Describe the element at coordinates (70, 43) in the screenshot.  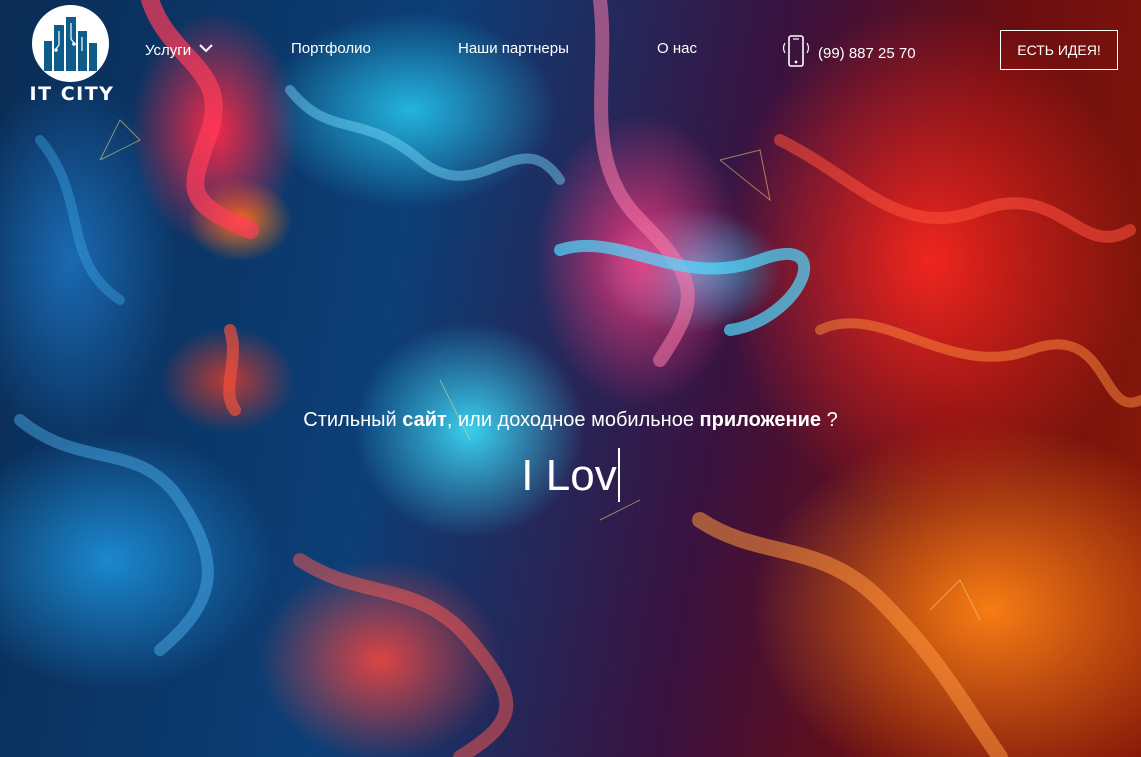
I see `city-buildings-icon` at that location.